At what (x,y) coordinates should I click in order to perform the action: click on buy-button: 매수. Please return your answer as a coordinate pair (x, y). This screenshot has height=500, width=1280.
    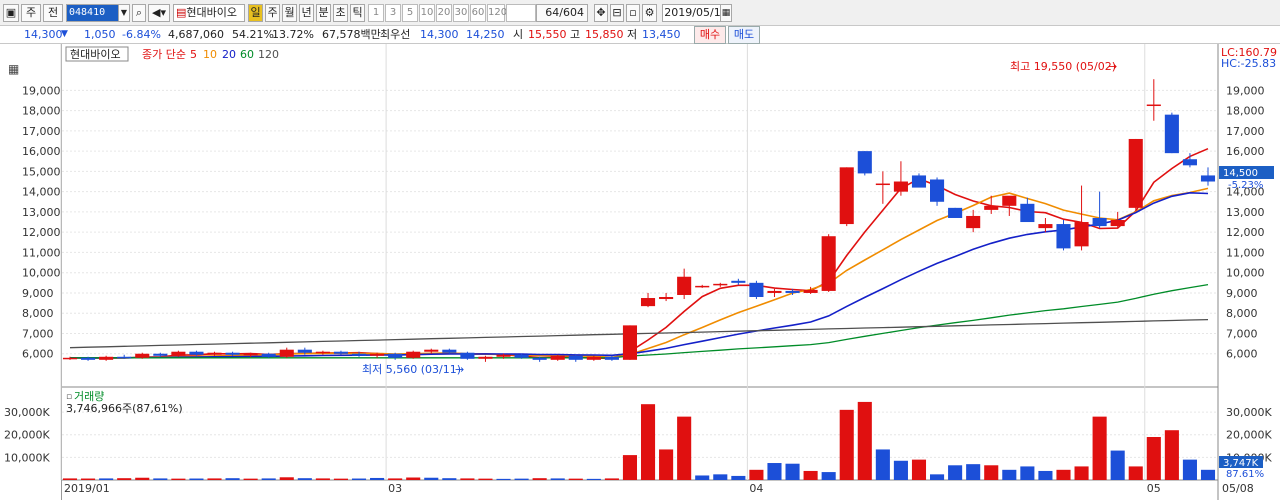
    Looking at the image, I should click on (710, 35).